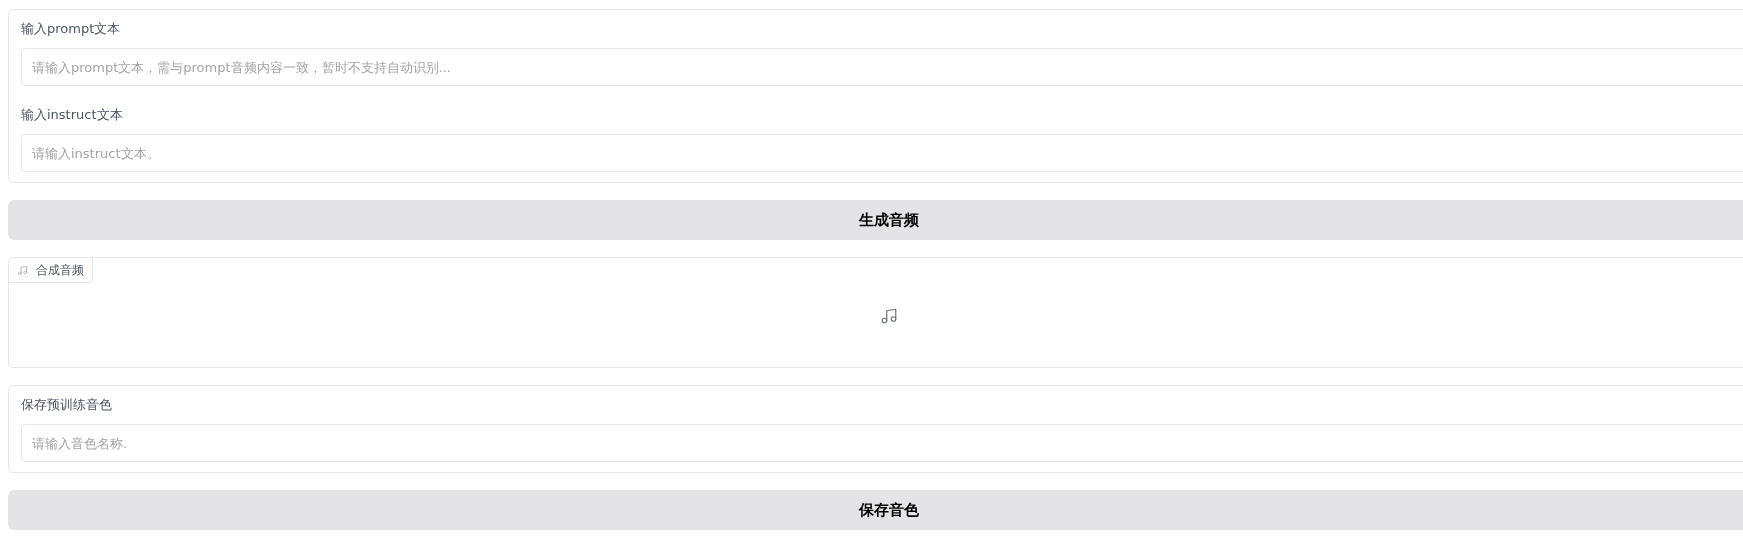 This screenshot has width=1743, height=545. Describe the element at coordinates (882, 443) in the screenshot. I see `text-field: 请输入音色名称.` at that location.